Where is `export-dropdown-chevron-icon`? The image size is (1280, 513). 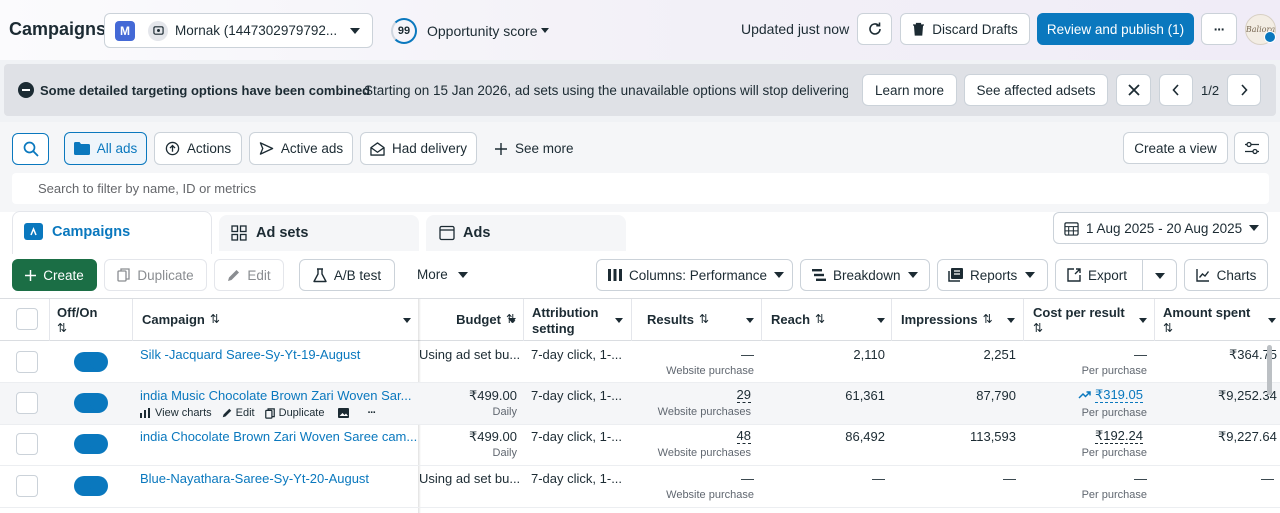
export-dropdown-chevron-icon is located at coordinates (1160, 276).